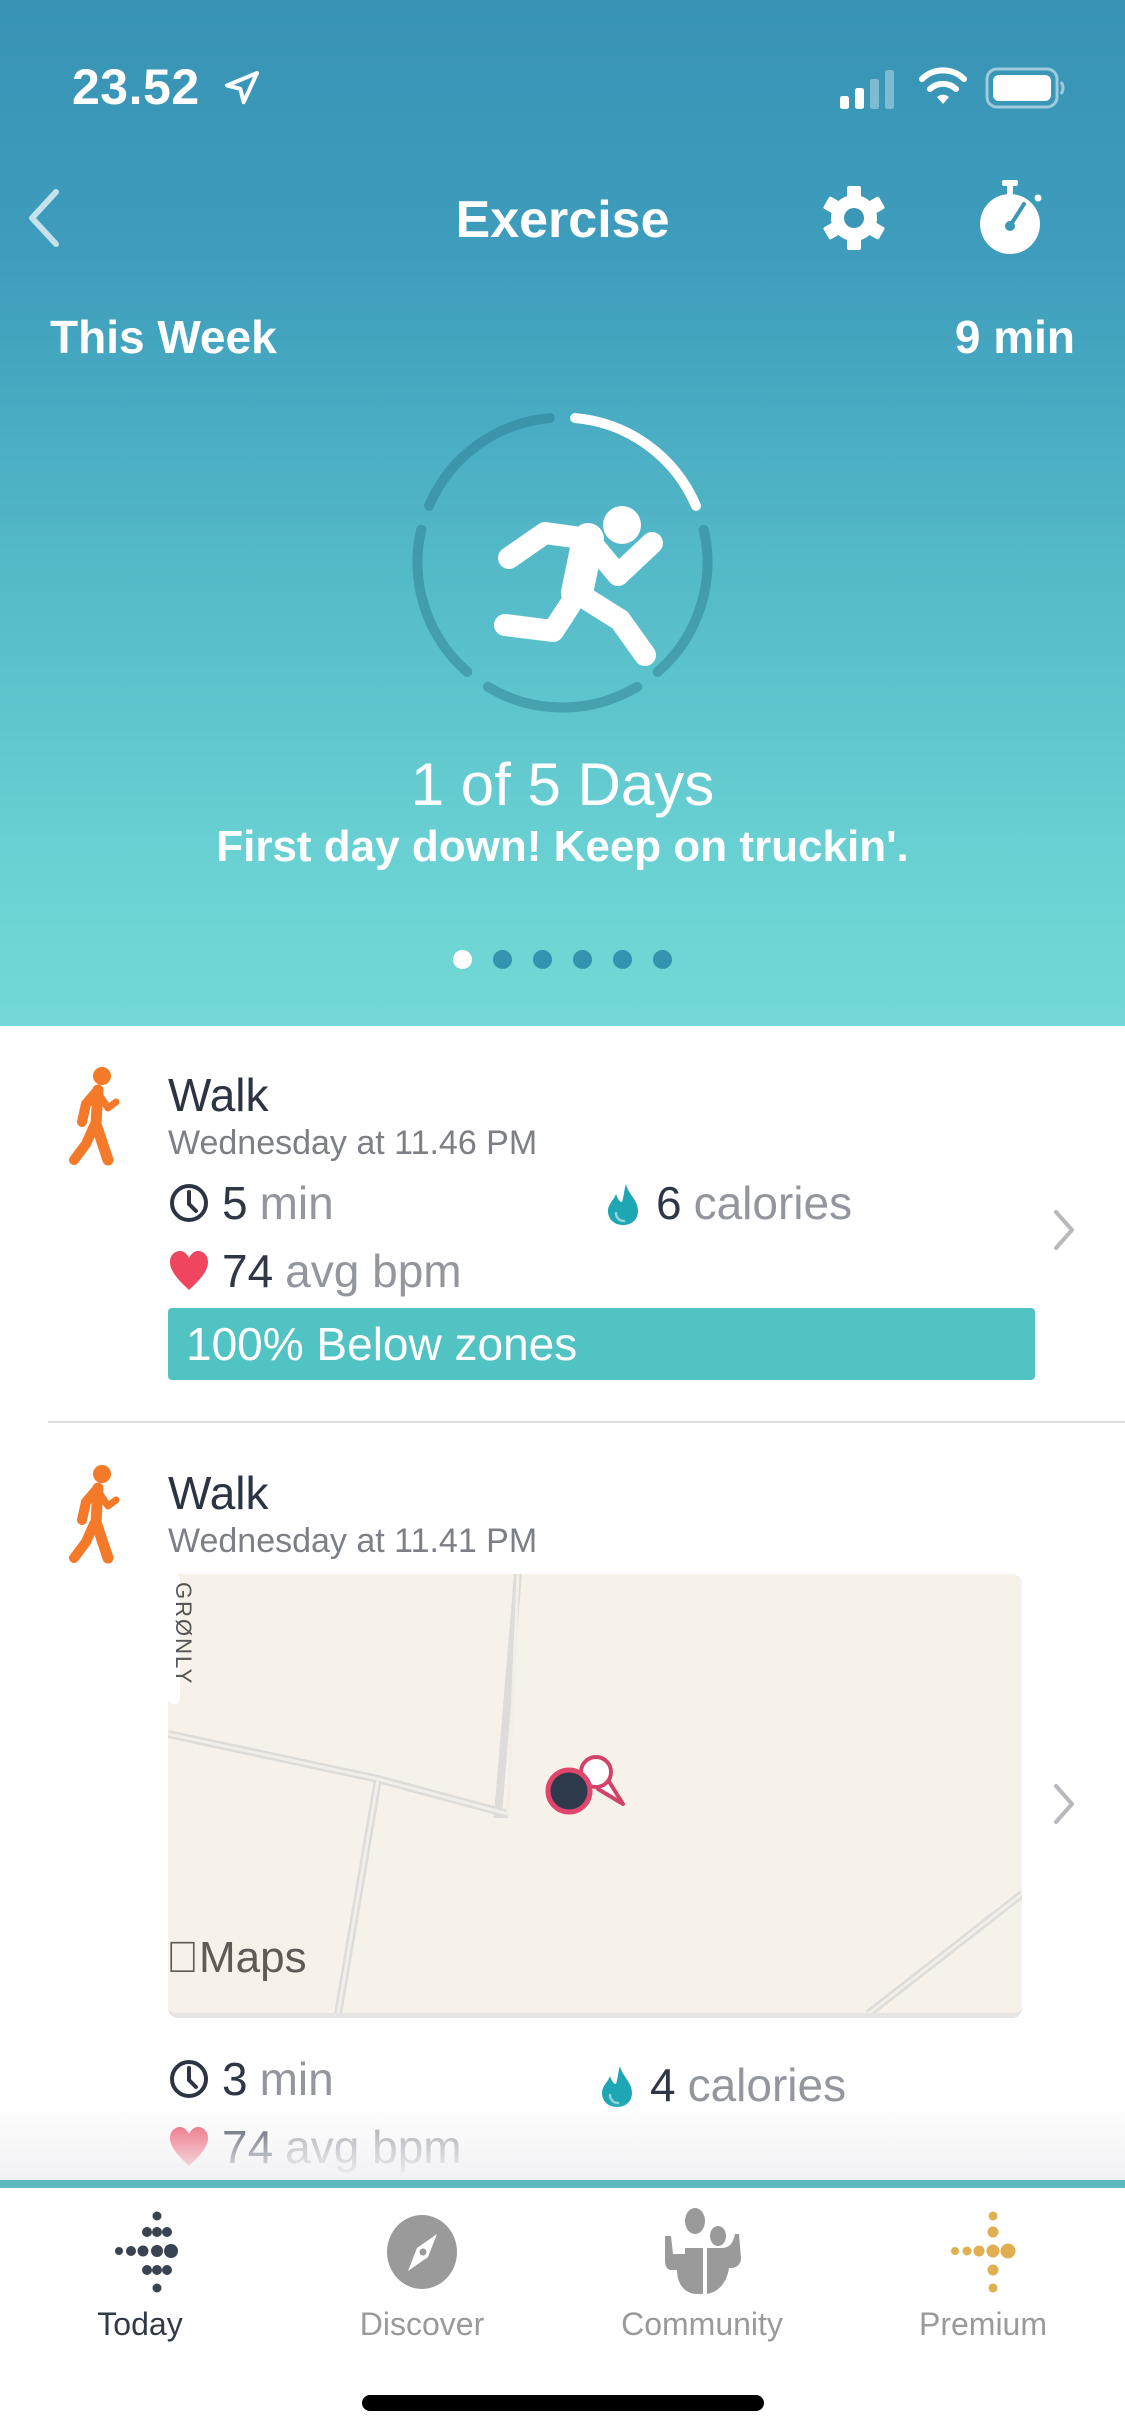  What do you see at coordinates (353, 1541) in the screenshot?
I see `activity-timestamp: Wednesday at 11.41 PM` at bounding box center [353, 1541].